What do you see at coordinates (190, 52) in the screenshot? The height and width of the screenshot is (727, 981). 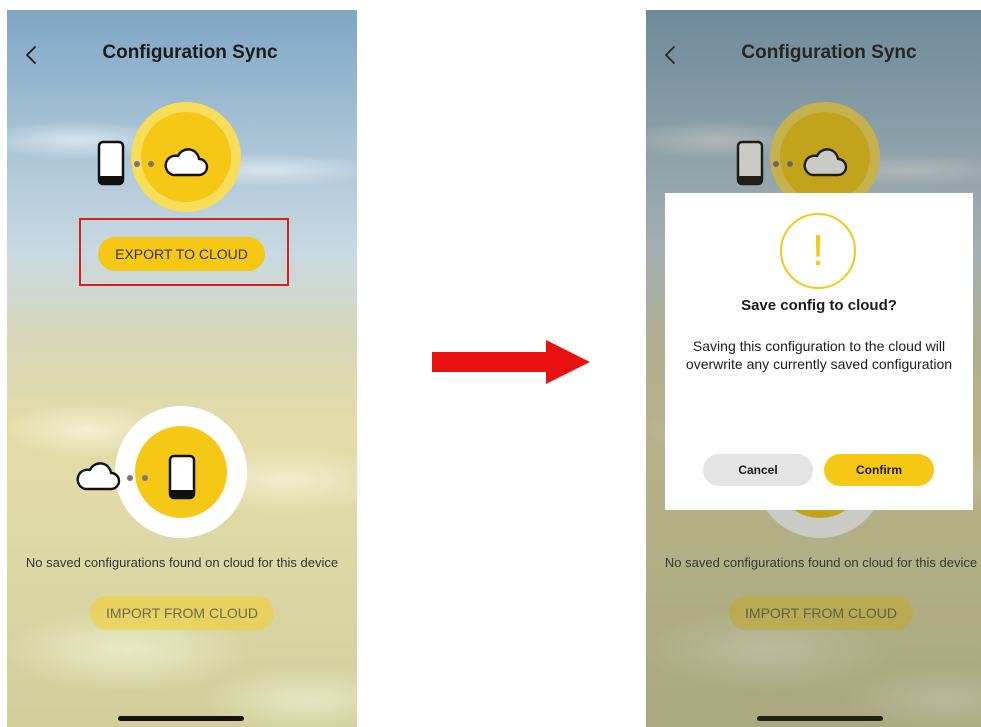 I see `page-title: Configuration Sync` at bounding box center [190, 52].